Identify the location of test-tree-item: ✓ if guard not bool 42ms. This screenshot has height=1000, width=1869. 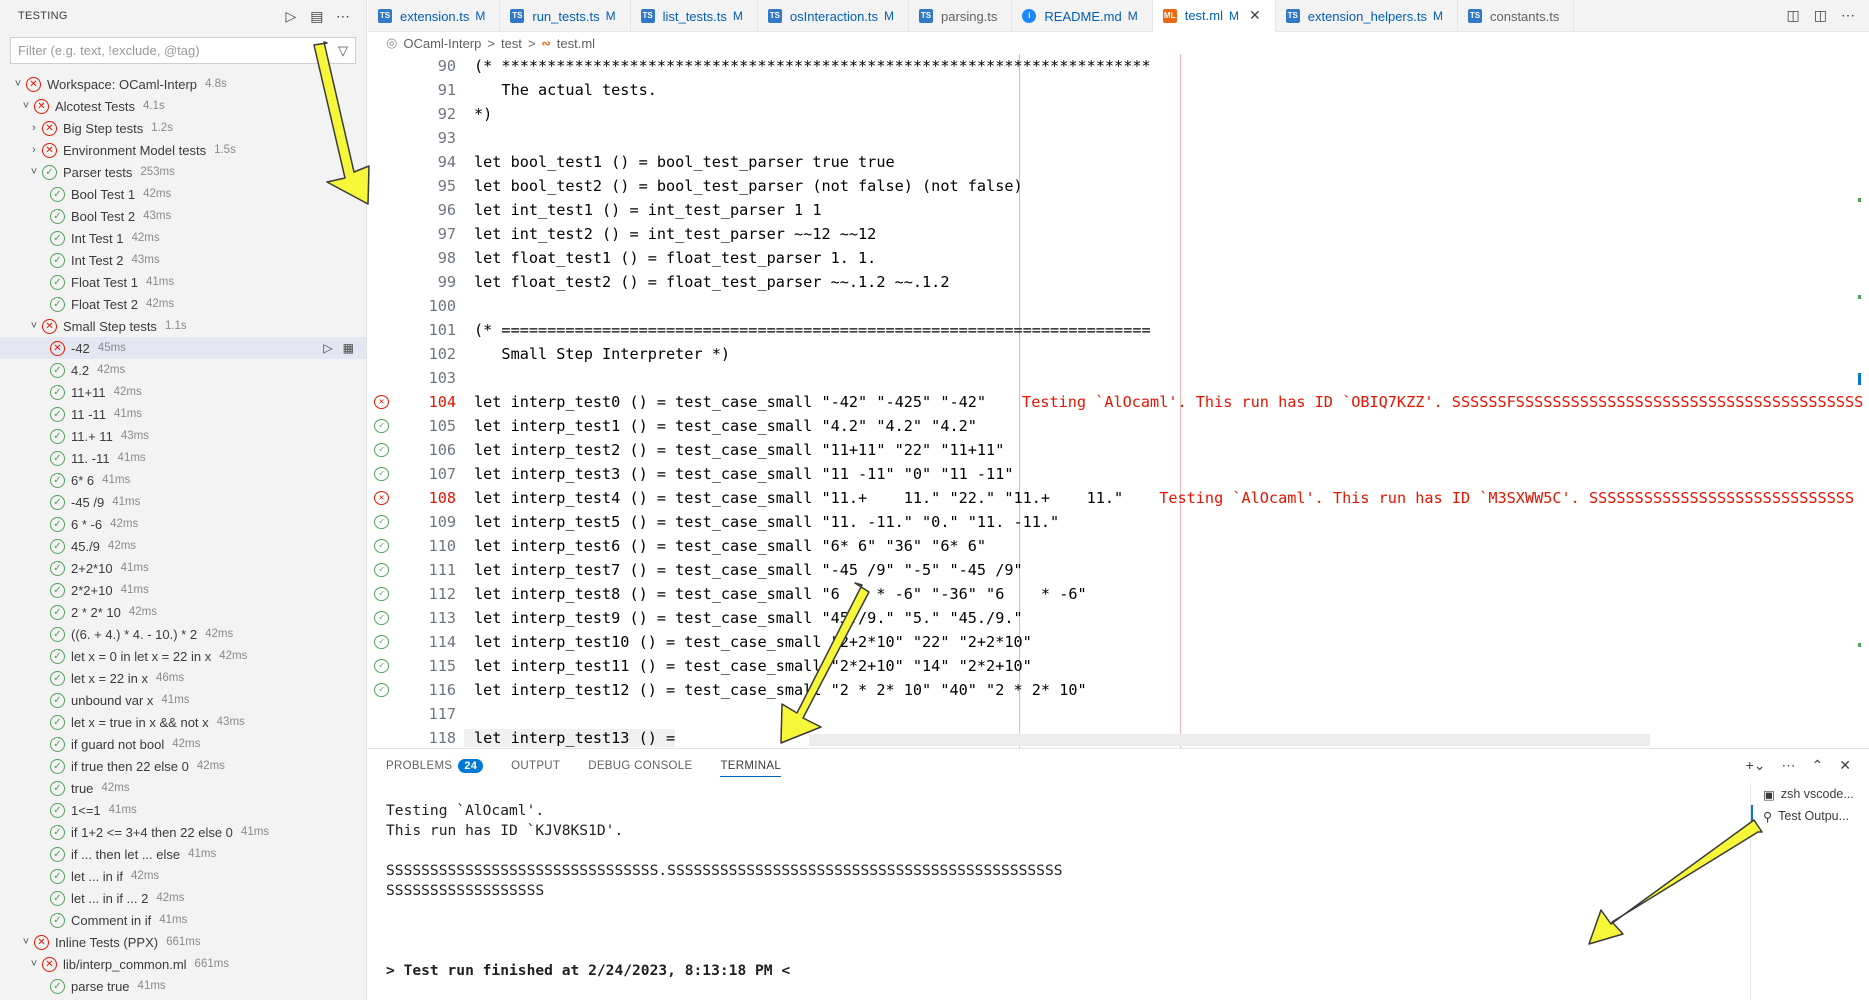
(183, 744).